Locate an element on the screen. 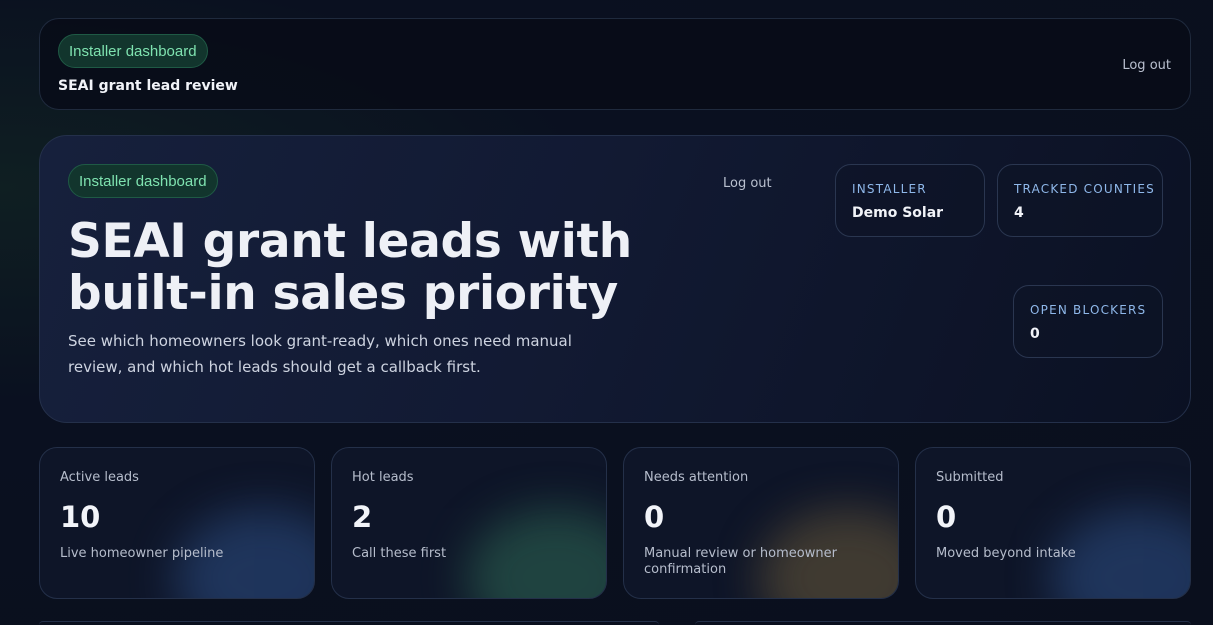 The width and height of the screenshot is (1213, 625). installer-dashboard-badge: Installer dashboard is located at coordinates (133, 51).